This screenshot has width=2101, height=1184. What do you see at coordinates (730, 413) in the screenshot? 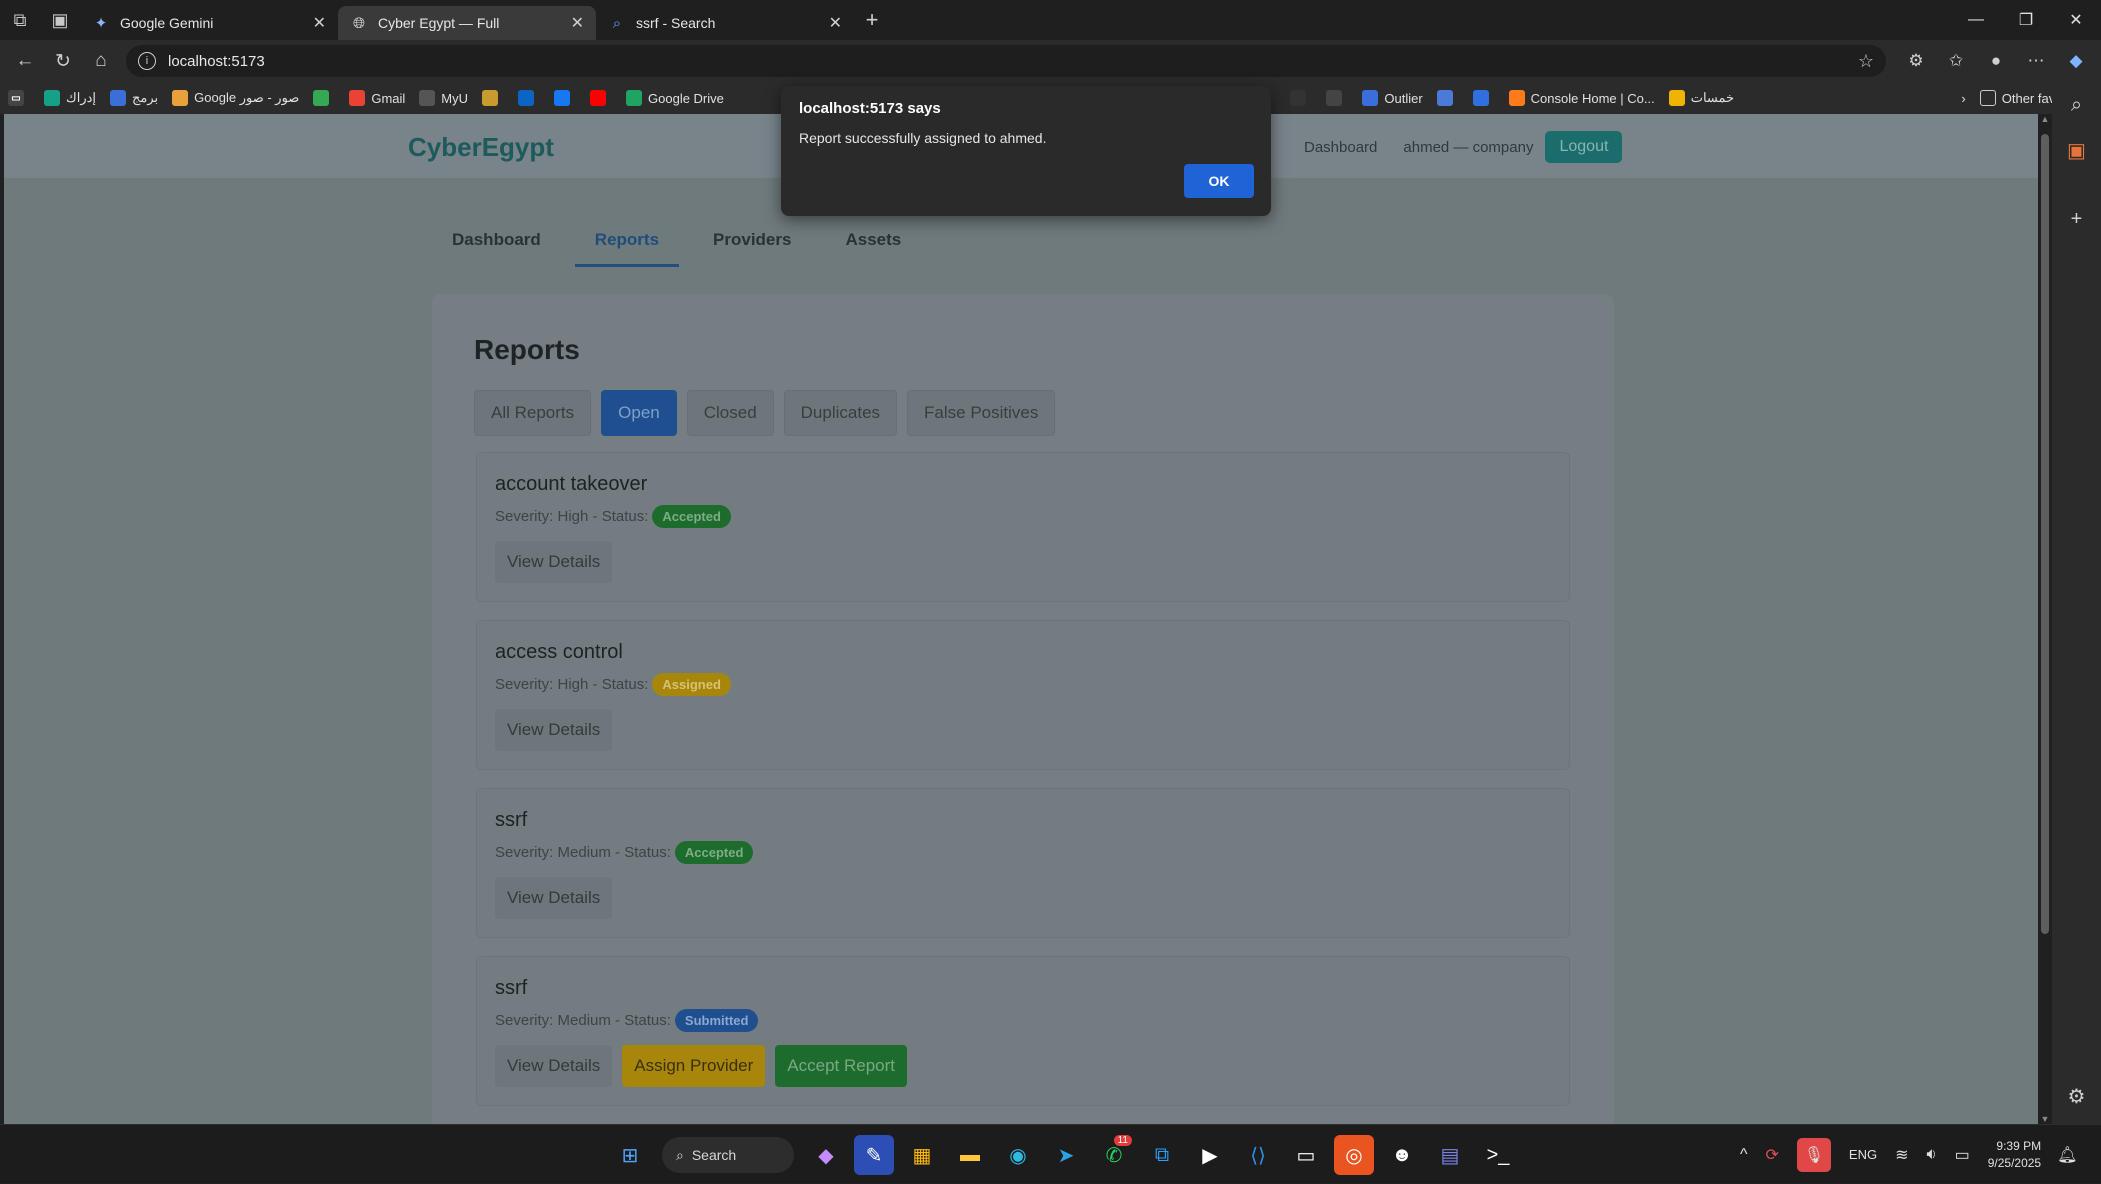
I see `filter-closed: Closed` at bounding box center [730, 413].